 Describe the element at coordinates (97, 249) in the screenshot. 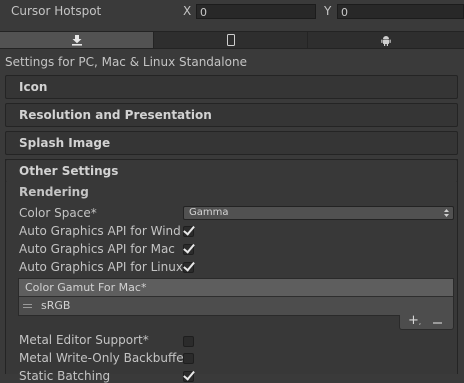

I see `auto-api-mac-label: Auto Graphics API for Mac` at that location.